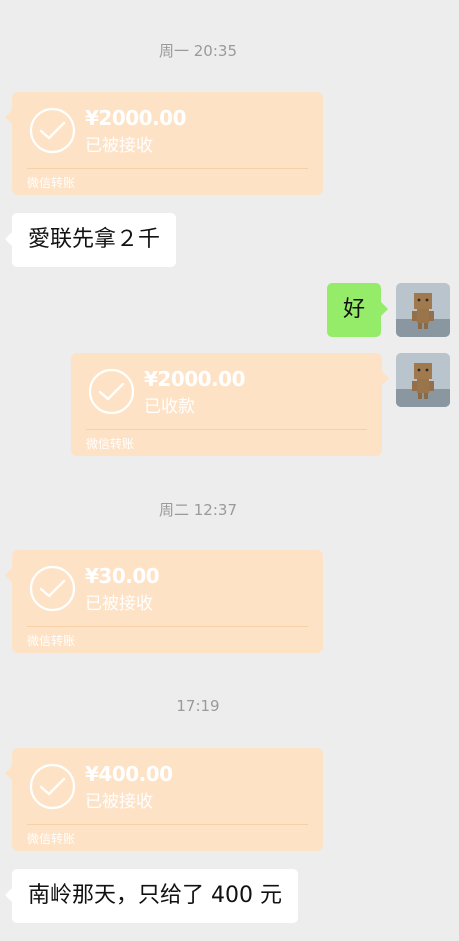 The image size is (459, 941). Describe the element at coordinates (164, 601) in the screenshot. I see `transfer-card: ¥30.00 已被接收 微信转账` at that location.